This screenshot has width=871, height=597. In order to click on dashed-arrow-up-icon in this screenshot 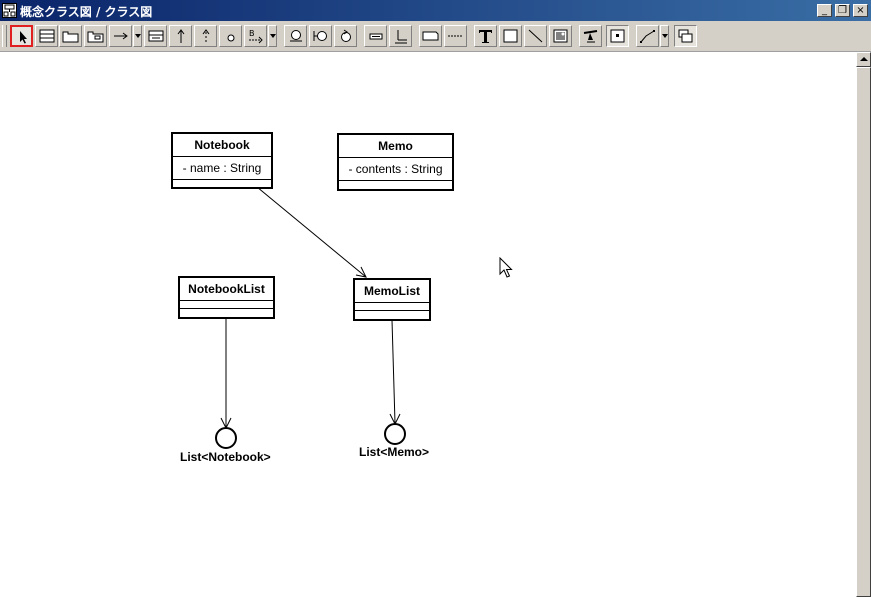, I will do `click(206, 36)`.